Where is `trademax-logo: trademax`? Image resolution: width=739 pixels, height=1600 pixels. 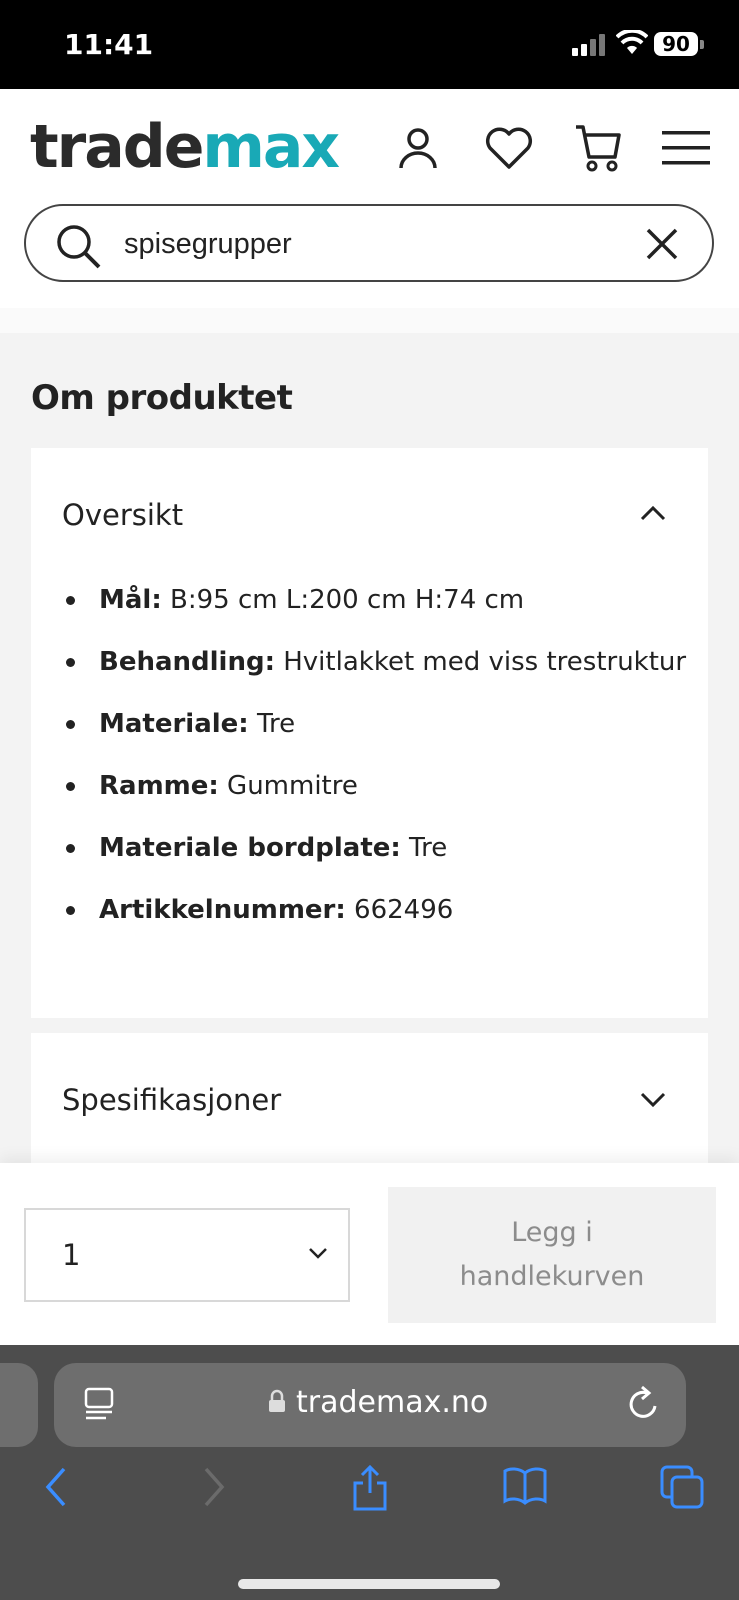
trademax-logo: trademax is located at coordinates (185, 147).